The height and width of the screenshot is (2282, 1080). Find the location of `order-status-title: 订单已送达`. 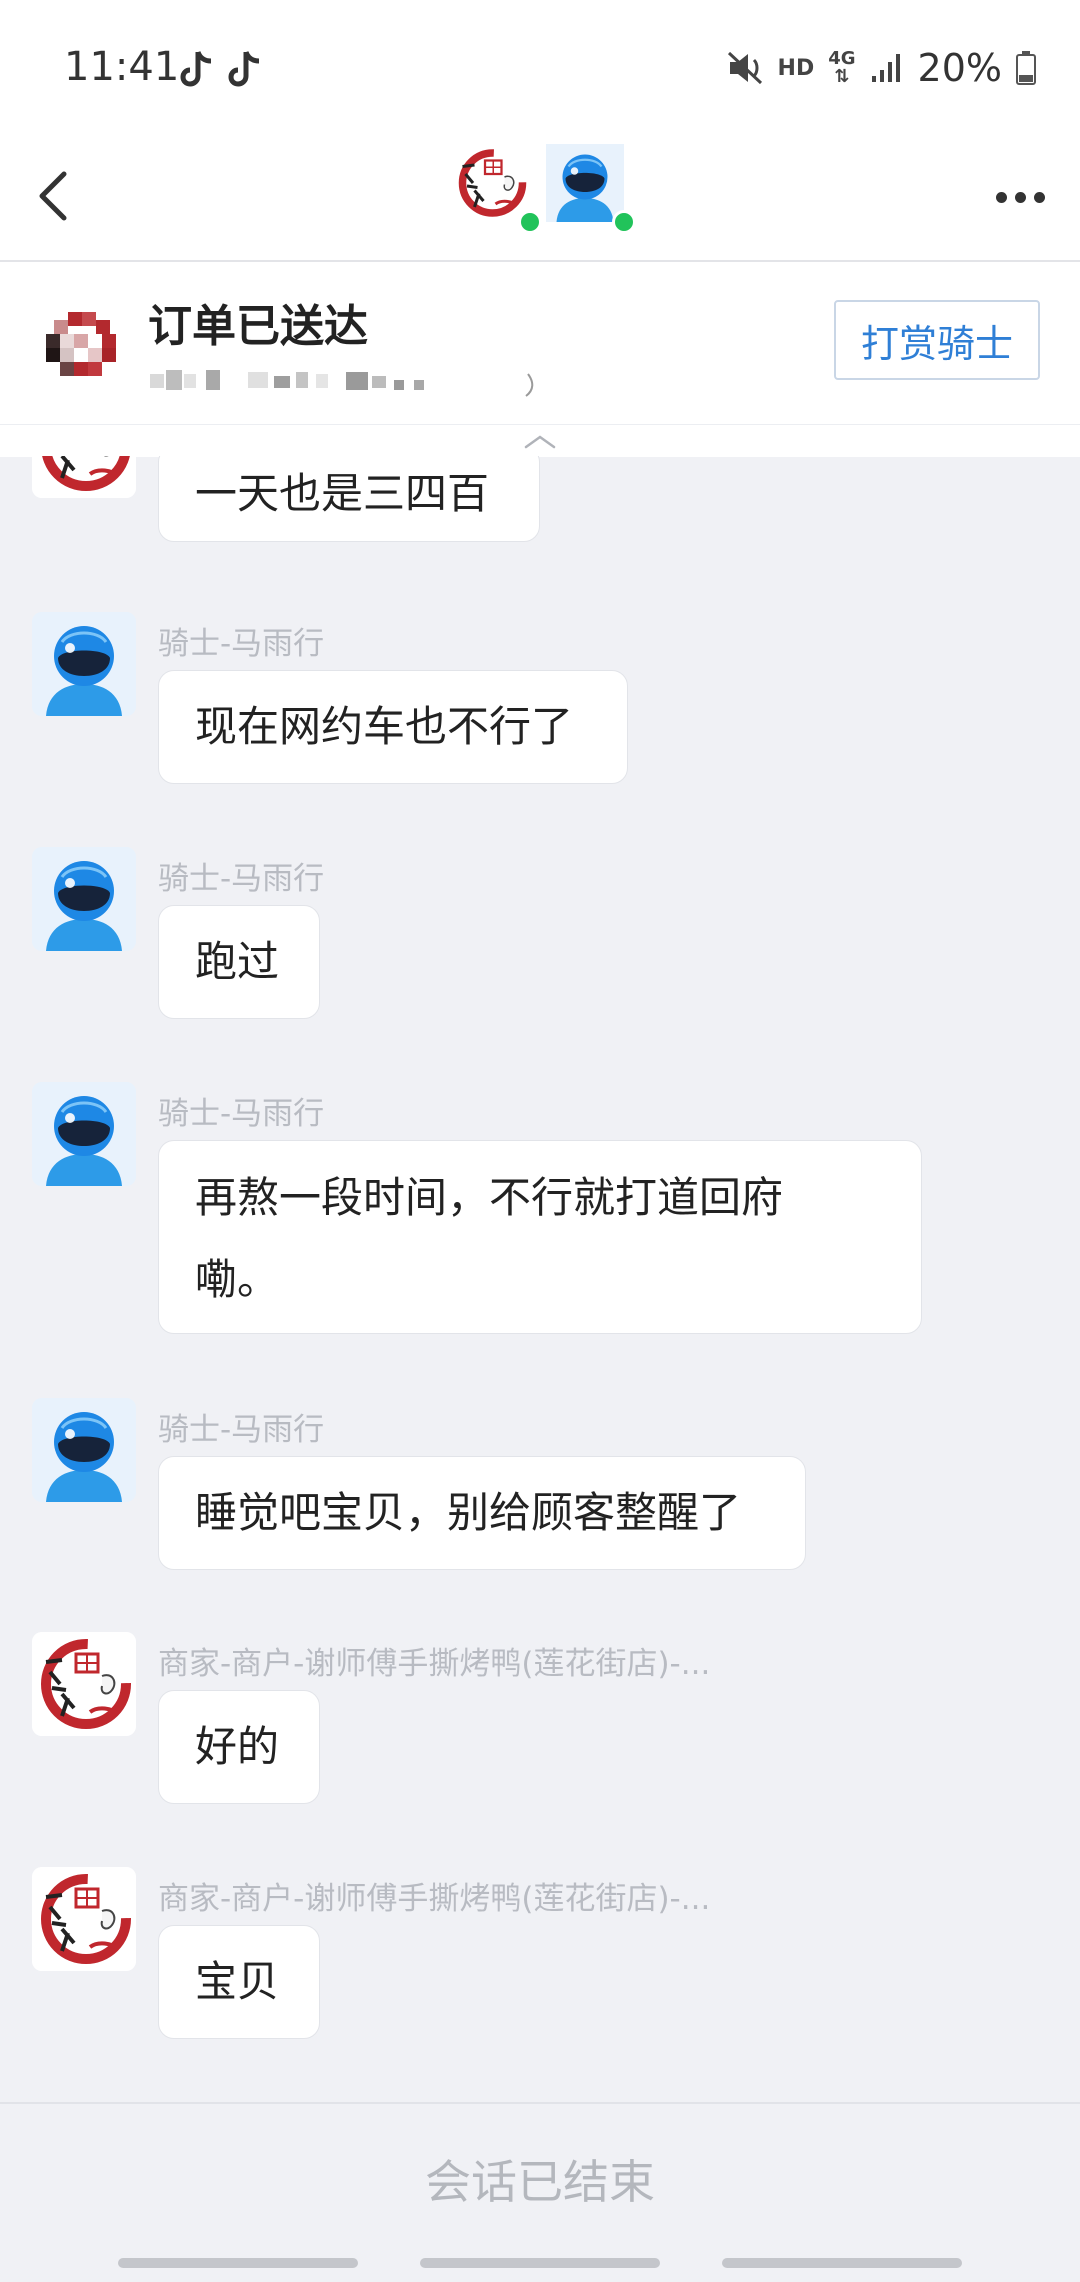

order-status-title: 订单已送达 is located at coordinates (258, 326).